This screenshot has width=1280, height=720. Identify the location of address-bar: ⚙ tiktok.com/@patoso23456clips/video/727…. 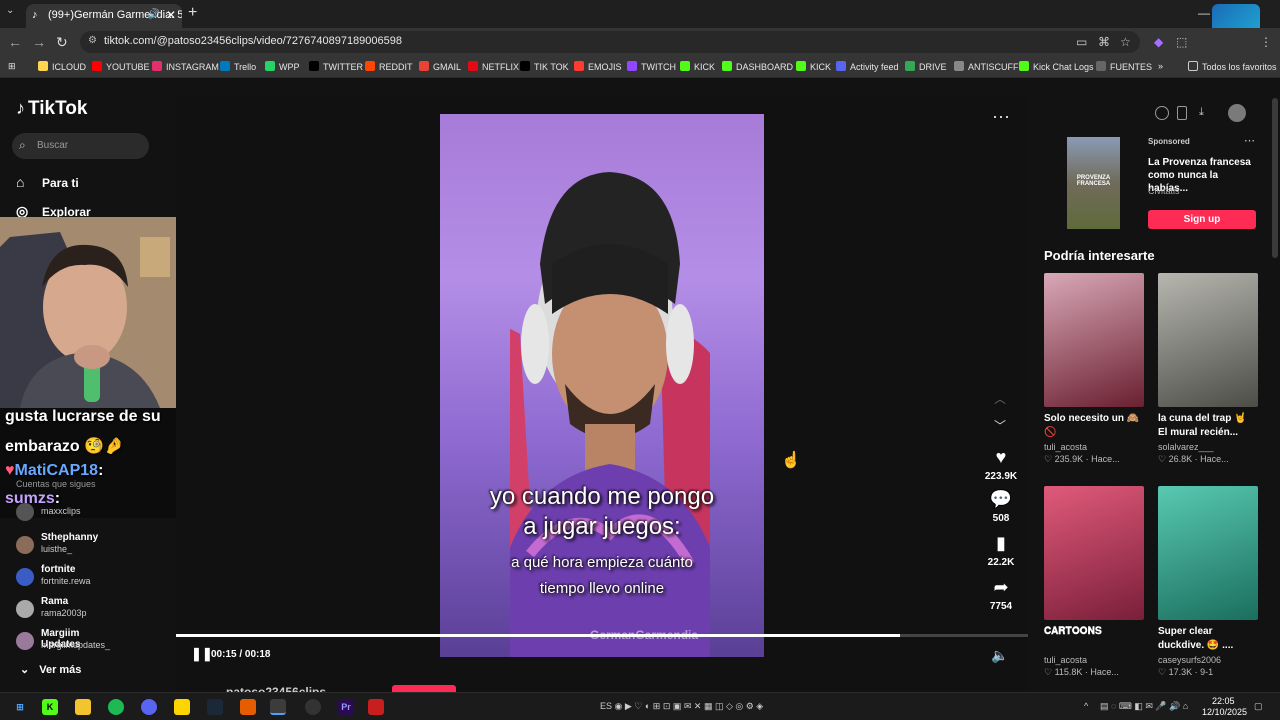
(610, 42).